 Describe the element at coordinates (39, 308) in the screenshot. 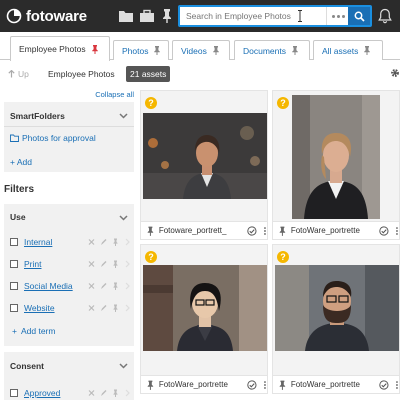

I see `filter-term-label: Website` at that location.